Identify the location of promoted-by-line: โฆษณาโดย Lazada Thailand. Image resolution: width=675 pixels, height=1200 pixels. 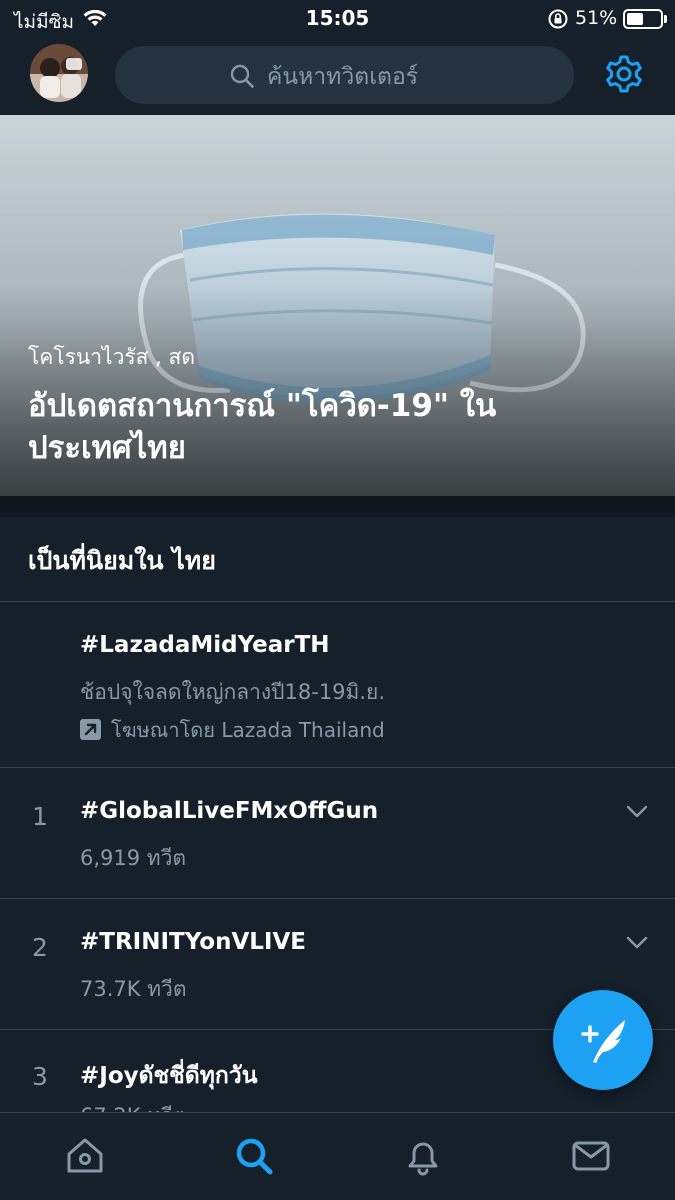
(232, 730).